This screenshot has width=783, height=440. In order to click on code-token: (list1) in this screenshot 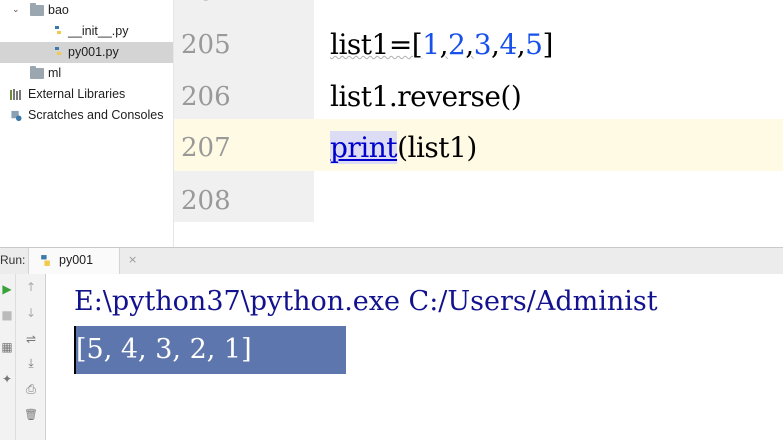, I will do `click(437, 147)`.